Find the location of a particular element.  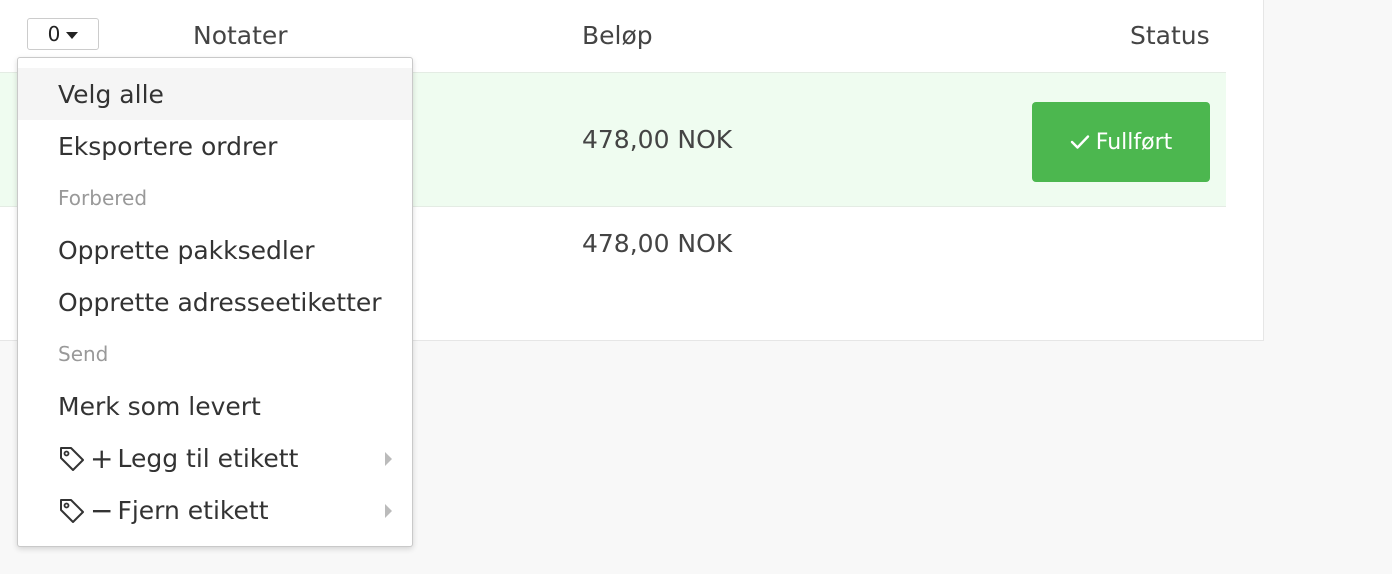

menu-section-prepare: Forbered is located at coordinates (215, 198).